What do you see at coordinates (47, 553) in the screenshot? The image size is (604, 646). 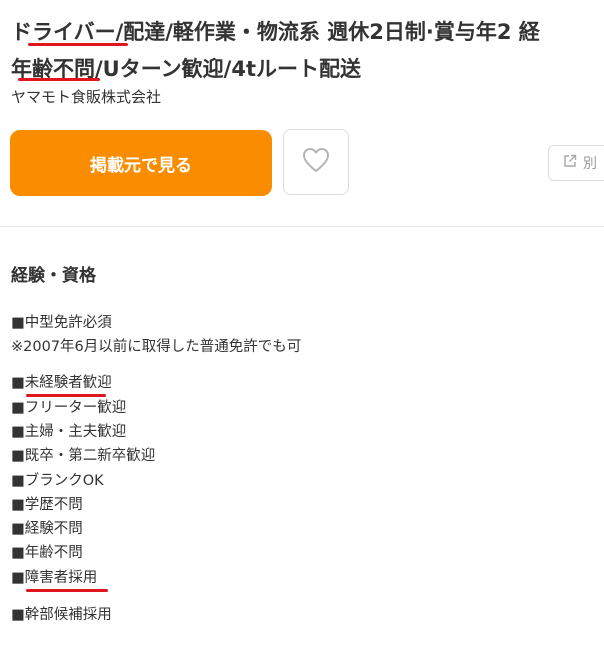 I see `list-item: ■年齢不問` at bounding box center [47, 553].